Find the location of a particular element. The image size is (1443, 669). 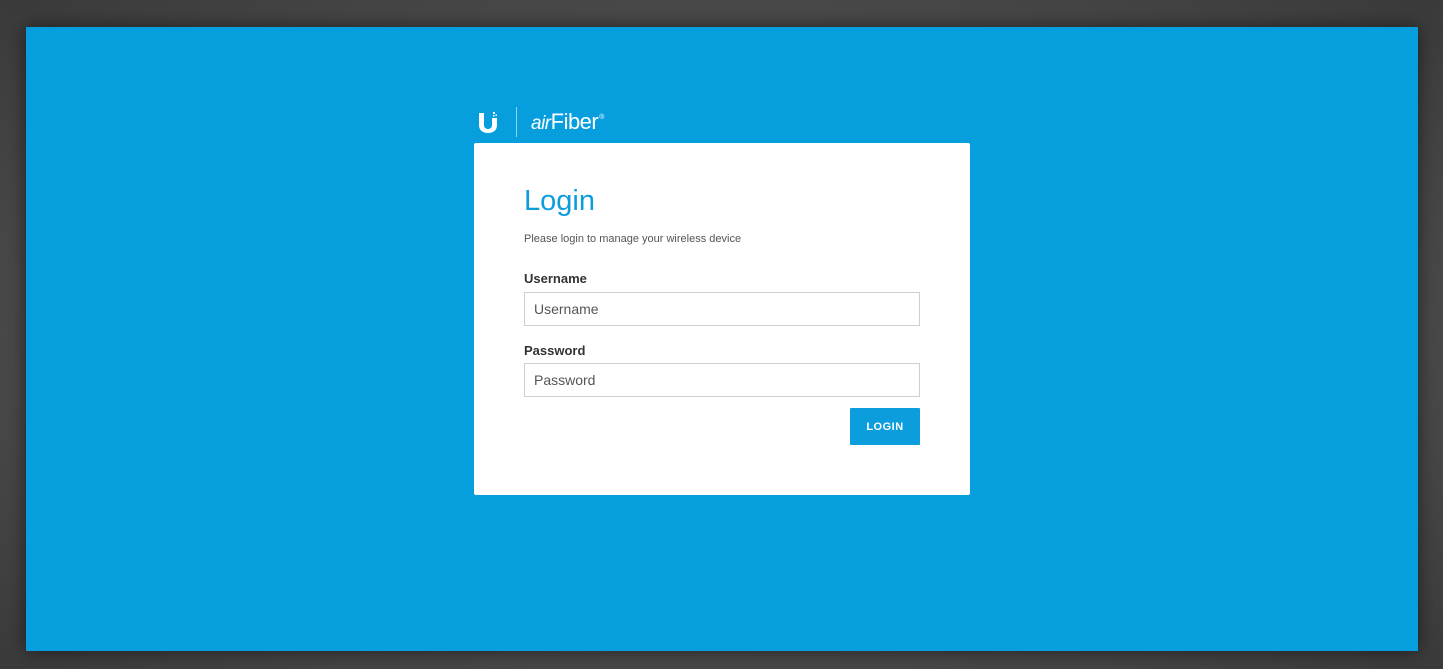

brand-divider is located at coordinates (516, 122).